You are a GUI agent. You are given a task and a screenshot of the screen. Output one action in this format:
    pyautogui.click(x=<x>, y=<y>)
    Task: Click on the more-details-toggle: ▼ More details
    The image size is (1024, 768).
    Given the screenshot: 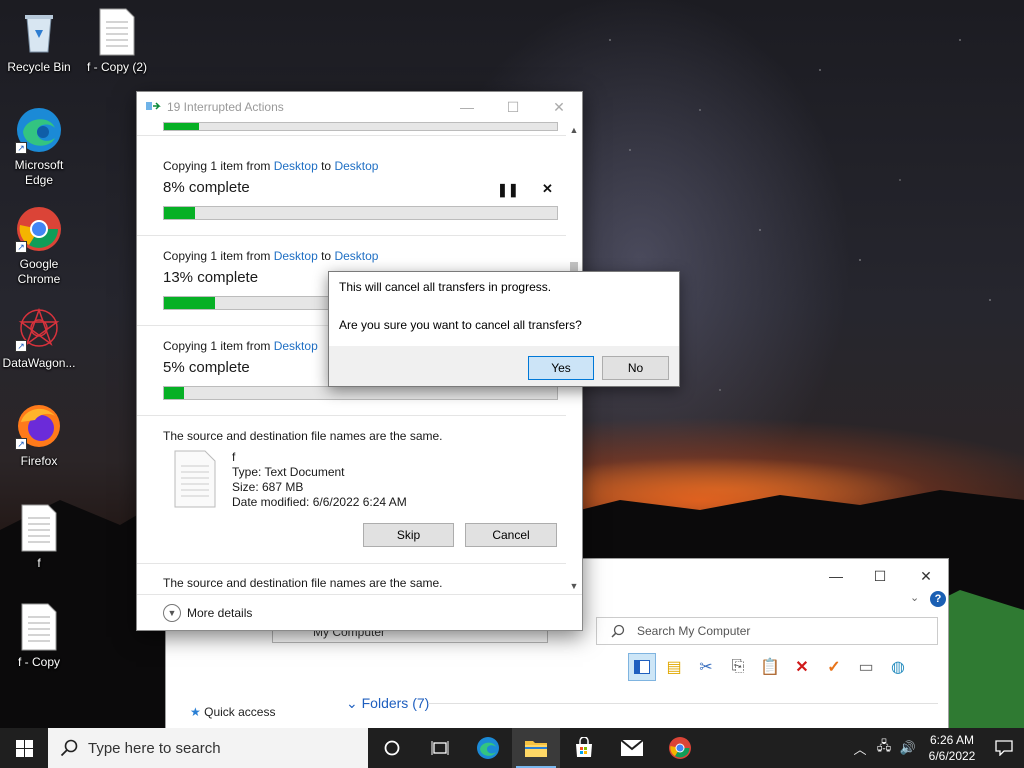 What is the action you would take?
    pyautogui.click(x=359, y=612)
    